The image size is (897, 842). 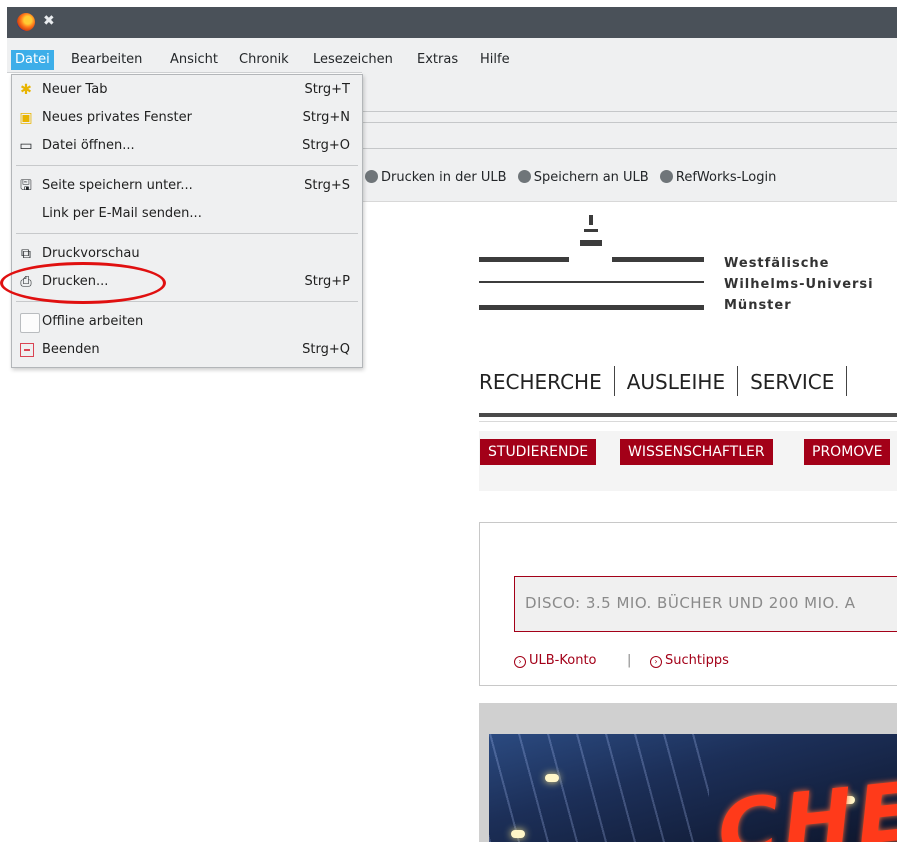 What do you see at coordinates (353, 60) in the screenshot?
I see `menu-lesezeichen: Lesezeichen` at bounding box center [353, 60].